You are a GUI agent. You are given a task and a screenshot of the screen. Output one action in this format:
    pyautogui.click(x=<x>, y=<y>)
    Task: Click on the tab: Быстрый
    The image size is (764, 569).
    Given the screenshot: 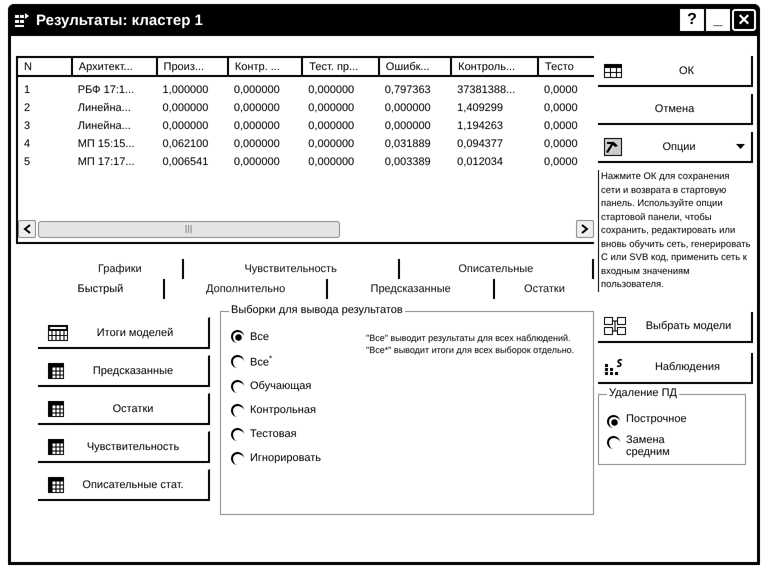 What is the action you would take?
    pyautogui.click(x=101, y=289)
    